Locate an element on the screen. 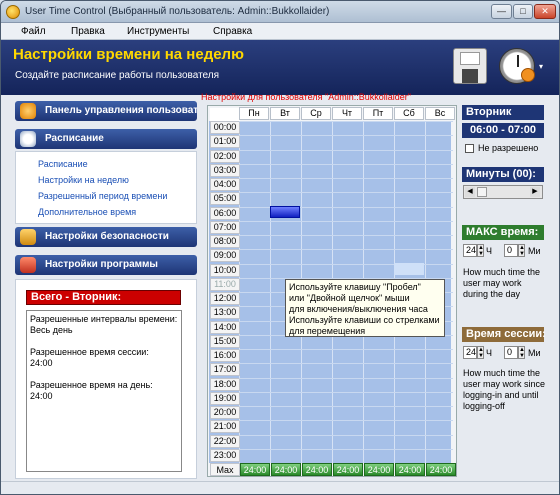 The height and width of the screenshot is (495, 560). session-minutes-stepper: ▲ ▼ is located at coordinates (521, 352).